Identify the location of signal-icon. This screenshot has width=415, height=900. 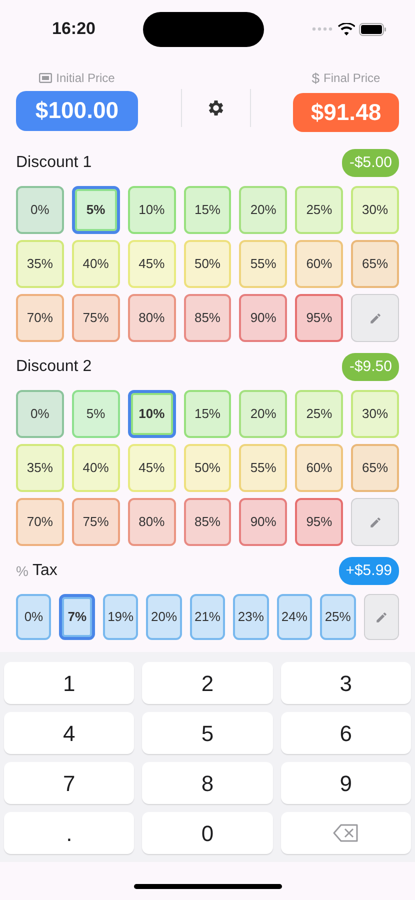
(323, 29).